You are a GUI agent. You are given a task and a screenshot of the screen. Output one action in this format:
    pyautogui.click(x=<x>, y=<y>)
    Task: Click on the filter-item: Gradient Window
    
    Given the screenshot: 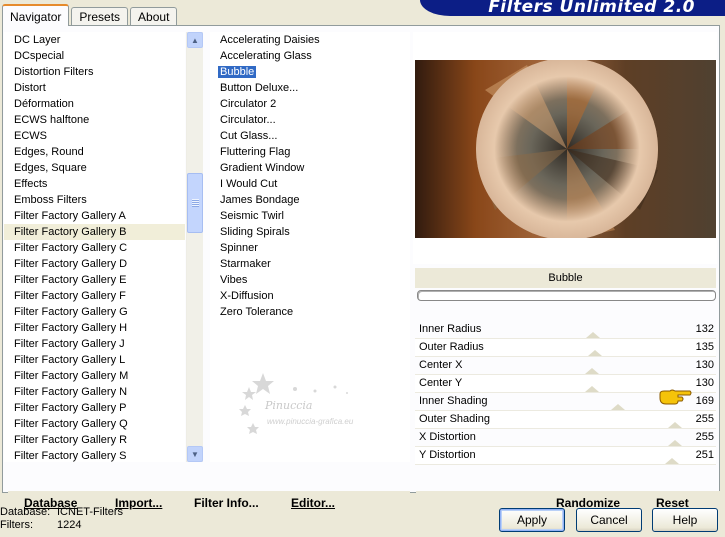 What is the action you would take?
    pyautogui.click(x=310, y=168)
    